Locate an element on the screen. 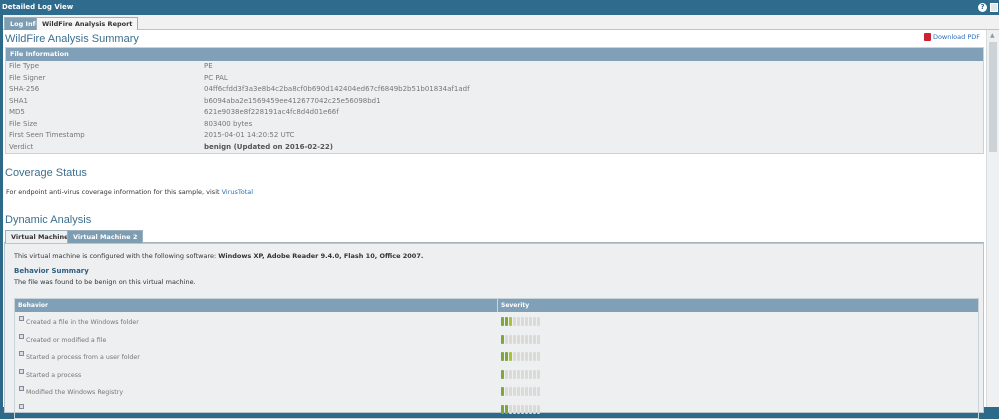 Image resolution: width=999 pixels, height=419 pixels. file-information-header: File Information is located at coordinates (494, 54).